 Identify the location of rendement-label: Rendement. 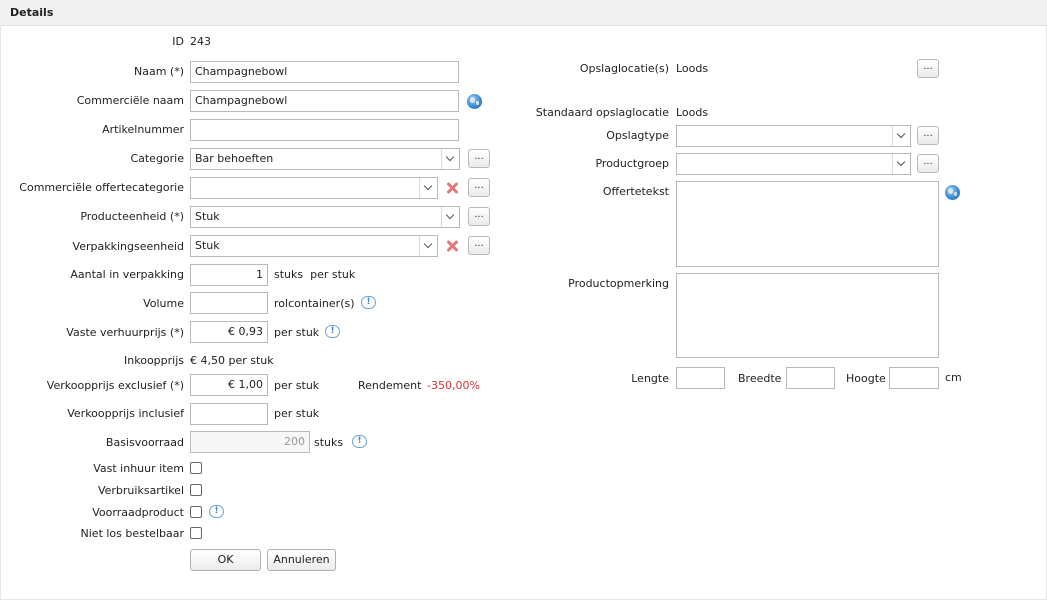
(390, 385).